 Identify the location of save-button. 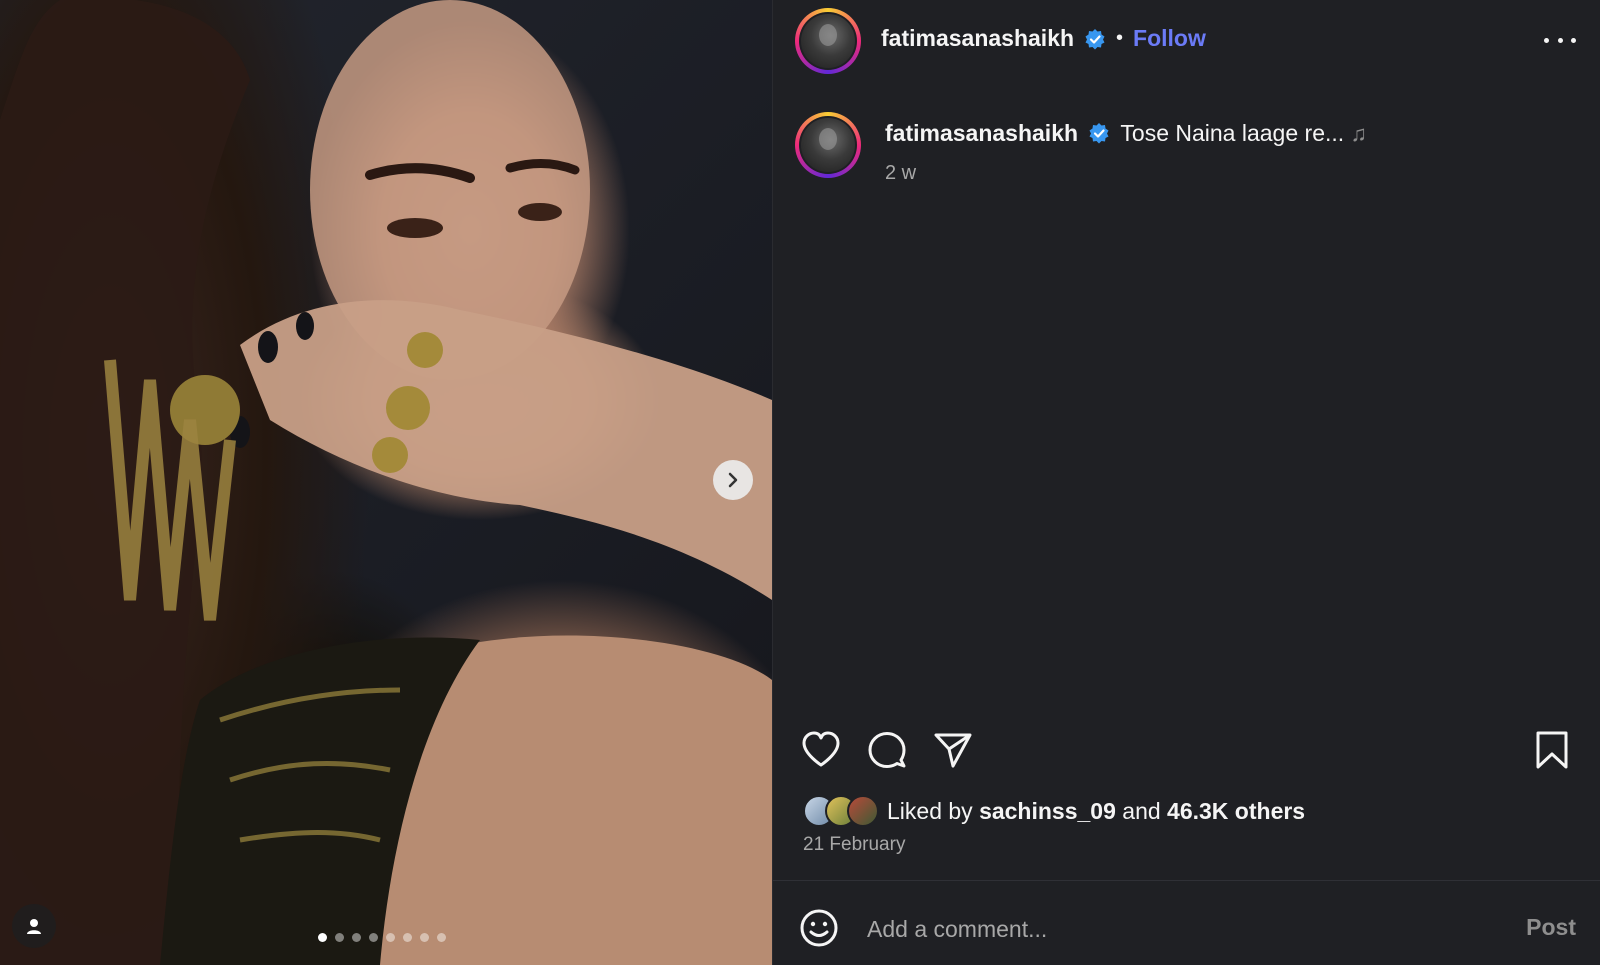
(1552, 750).